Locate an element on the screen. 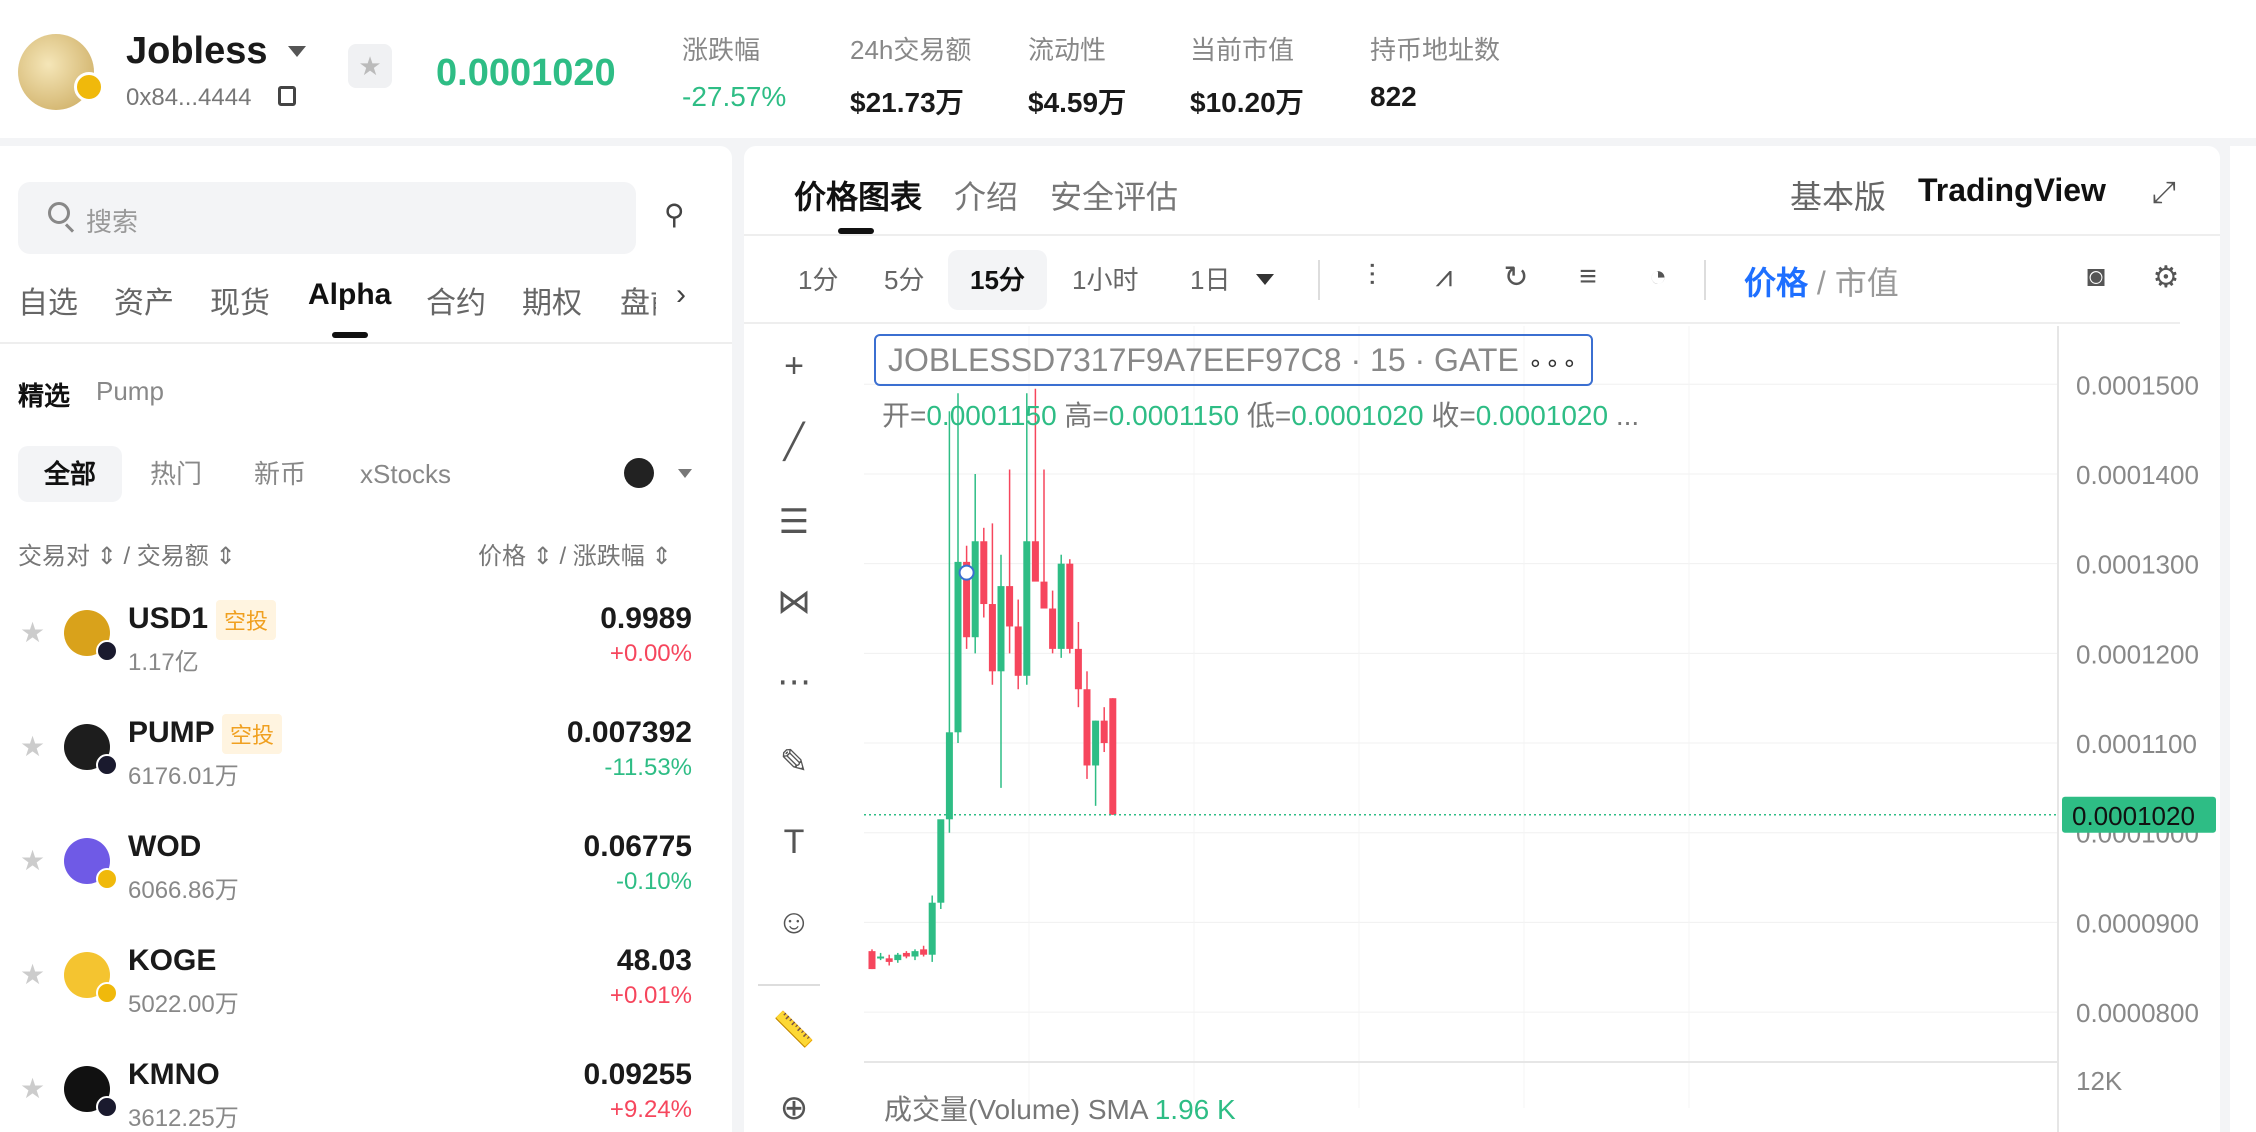  token-name: Jobless is located at coordinates (197, 51).